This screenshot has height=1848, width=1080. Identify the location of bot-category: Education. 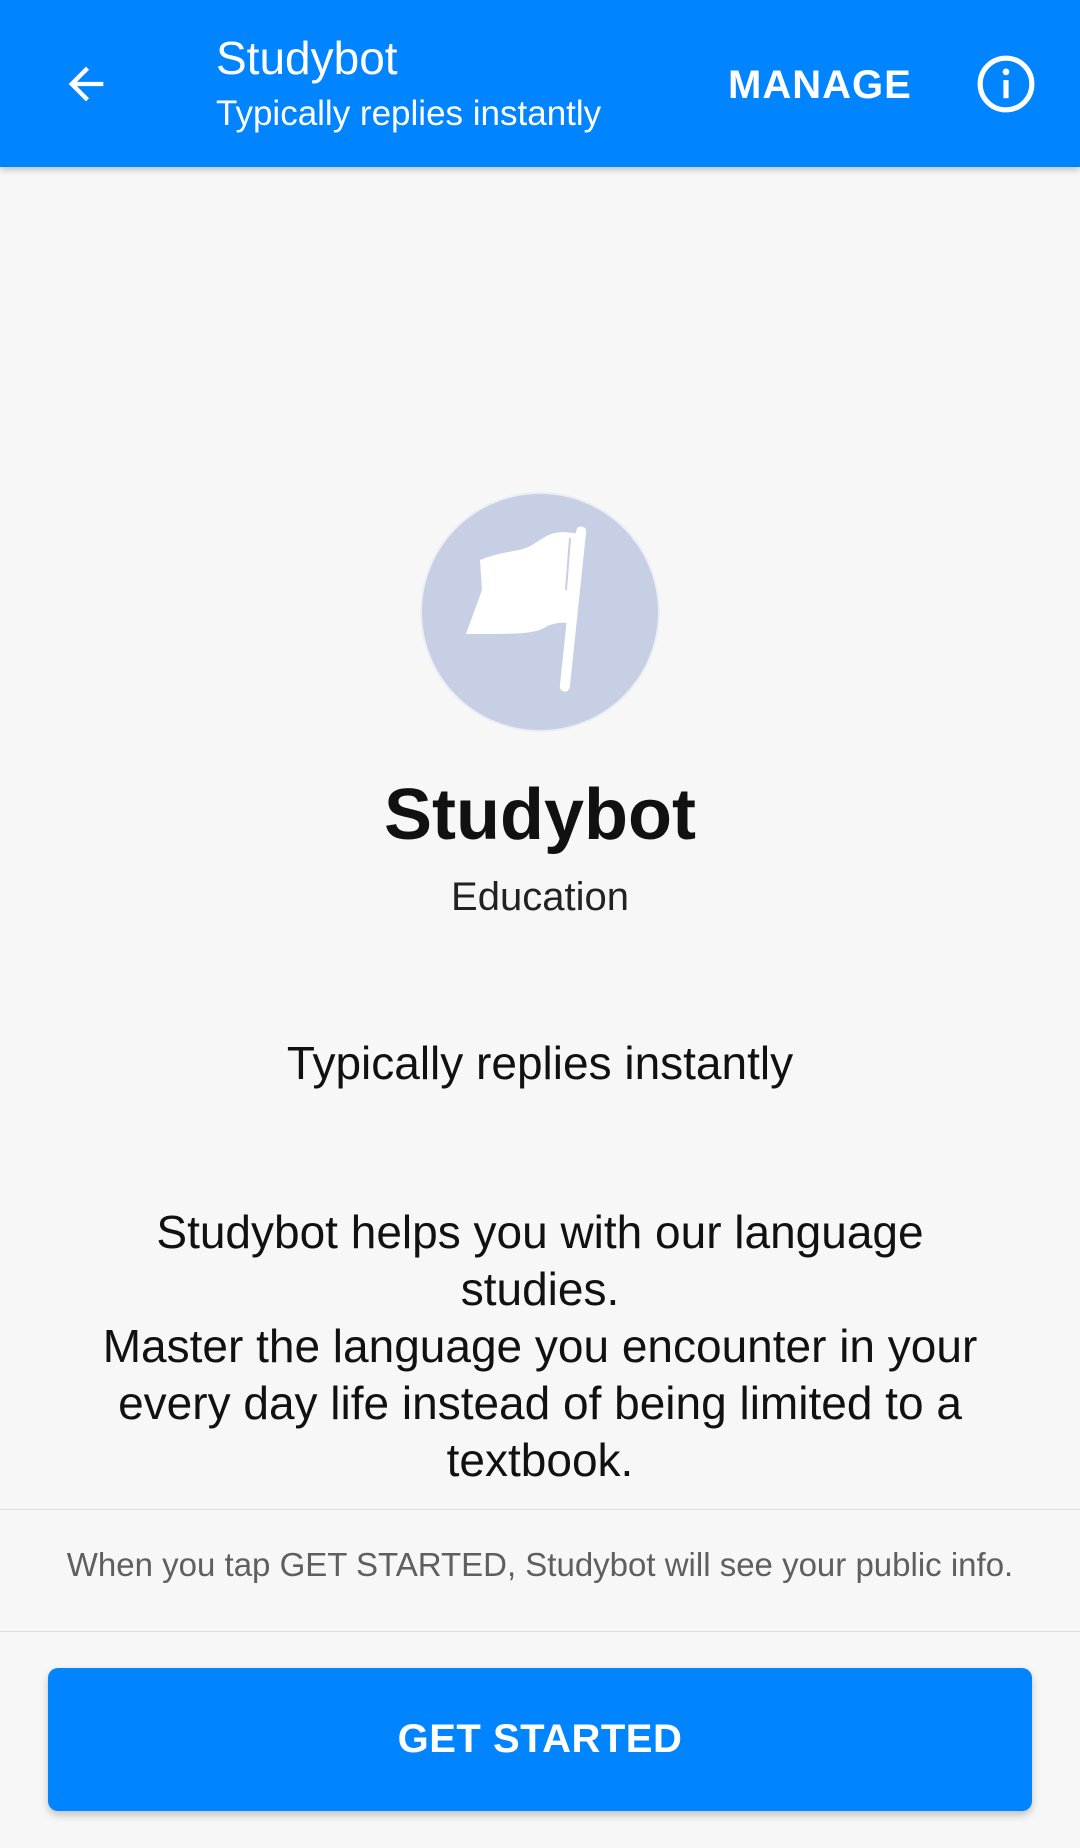
(540, 897).